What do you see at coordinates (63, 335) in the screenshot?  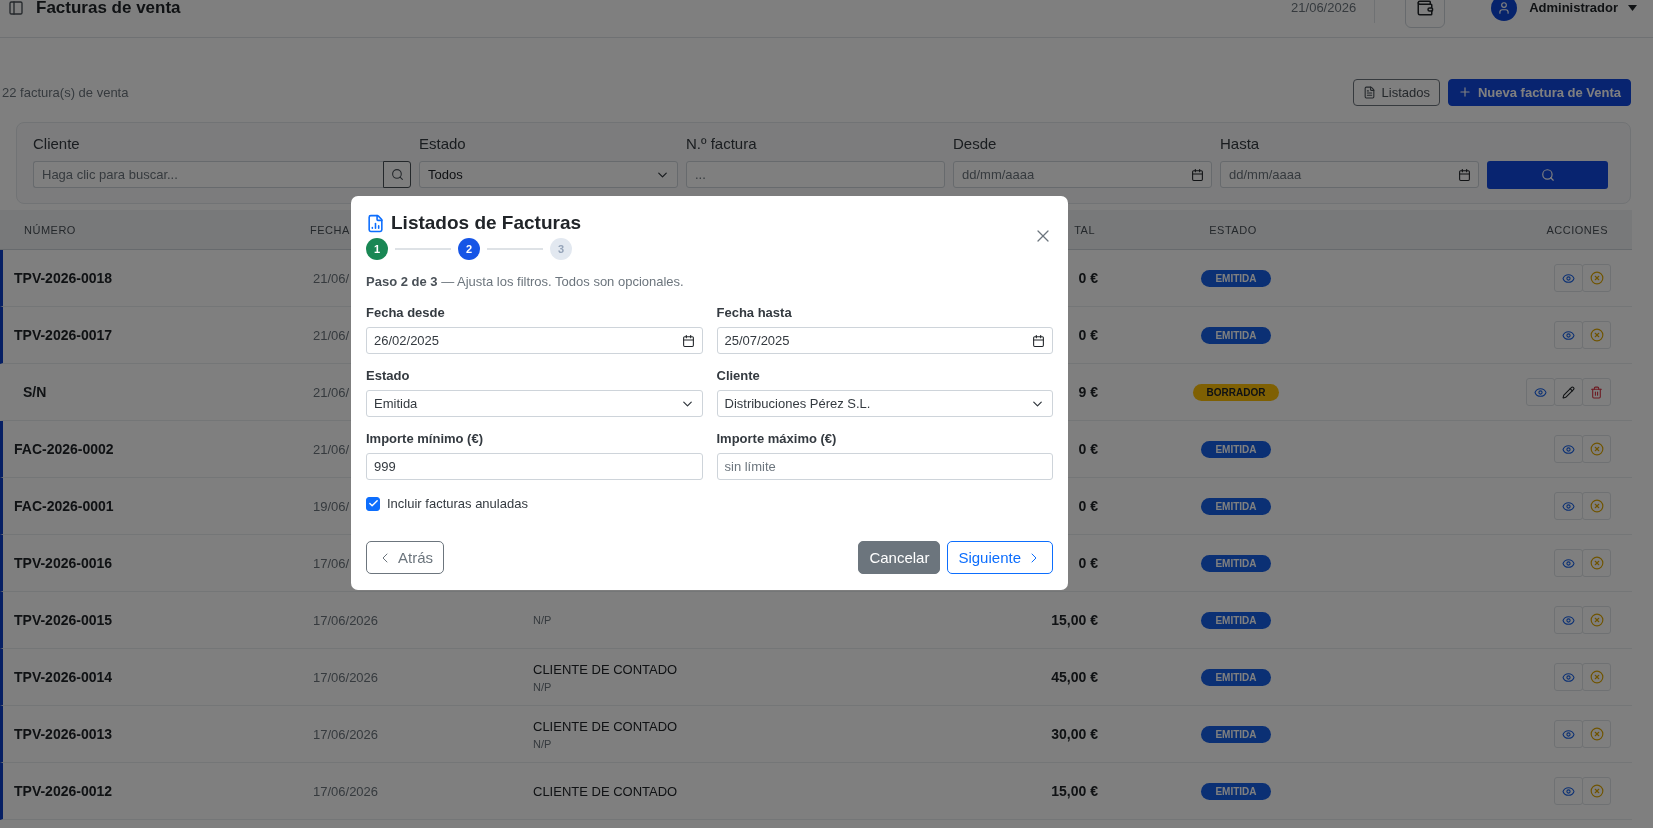 I see `invoice-number: TPV-2026-0017` at bounding box center [63, 335].